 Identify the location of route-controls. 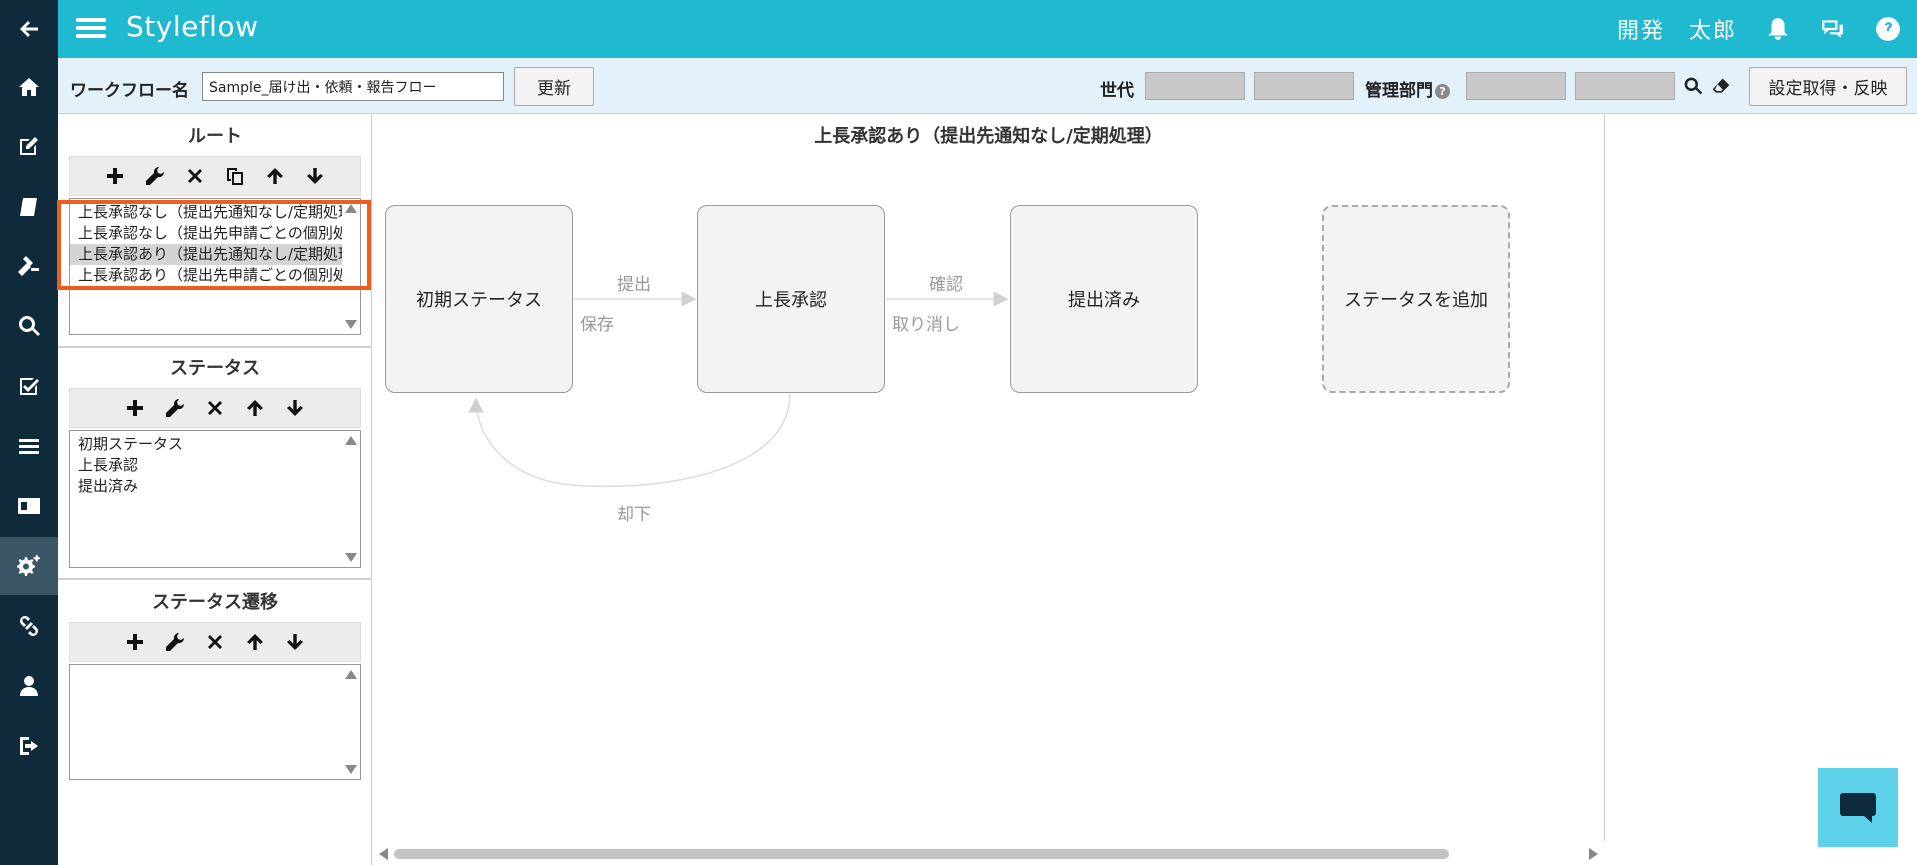
(215, 176).